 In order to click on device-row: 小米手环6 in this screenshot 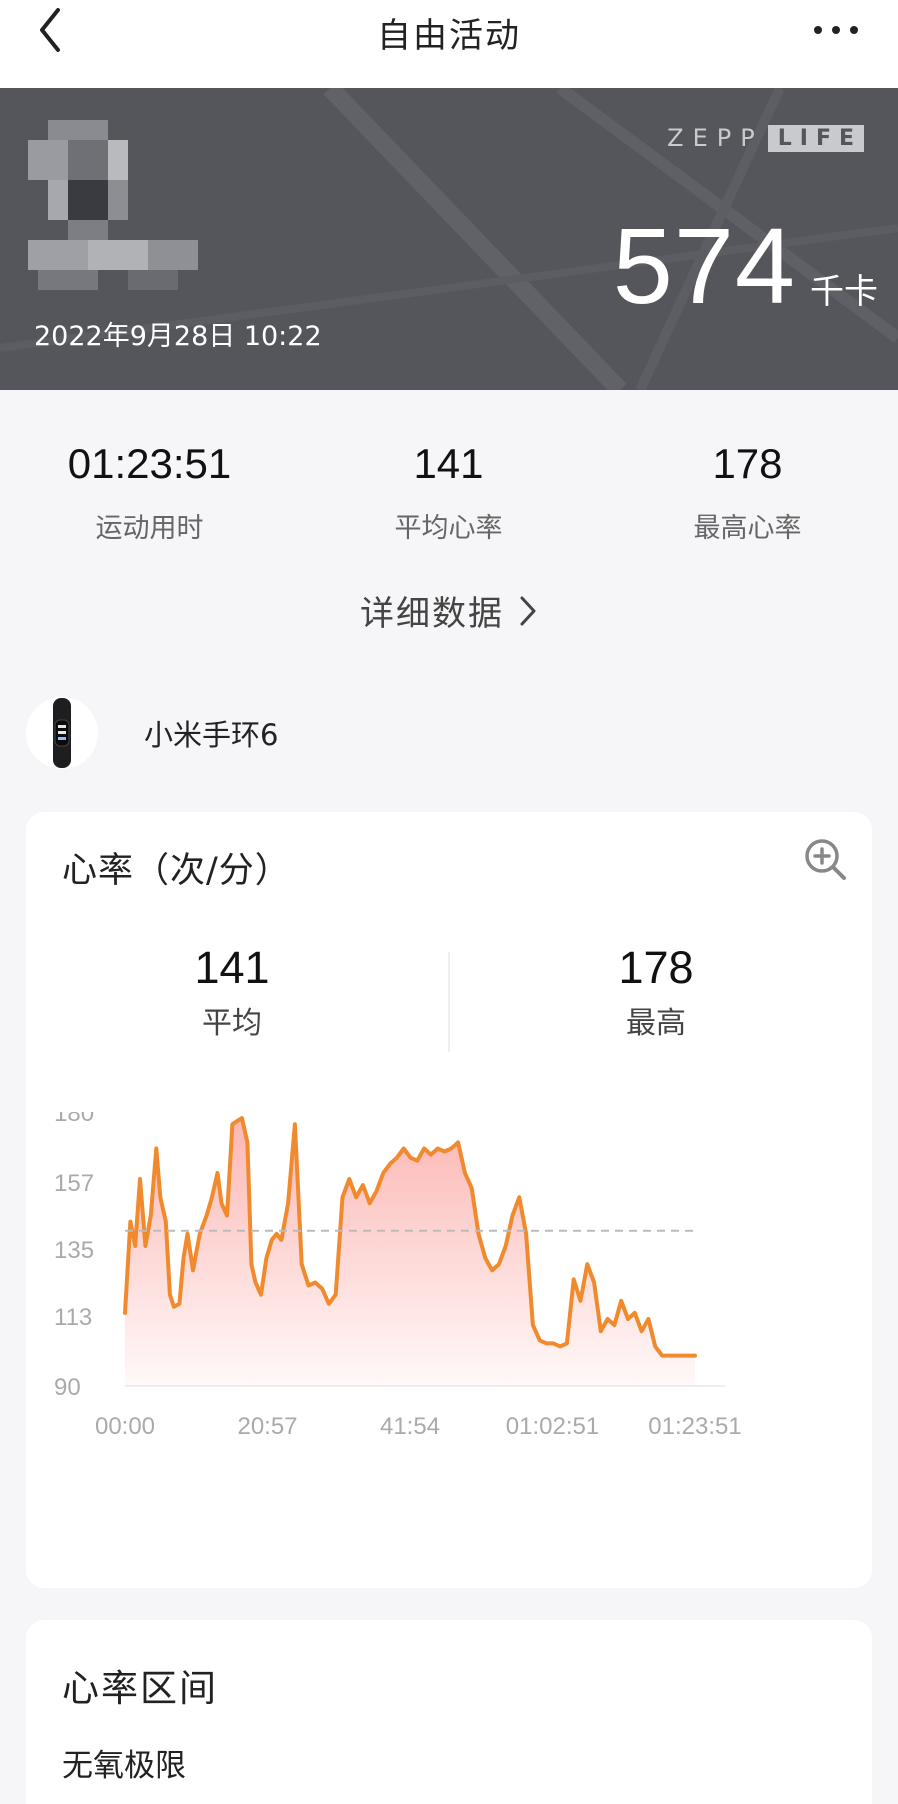, I will do `click(152, 733)`.